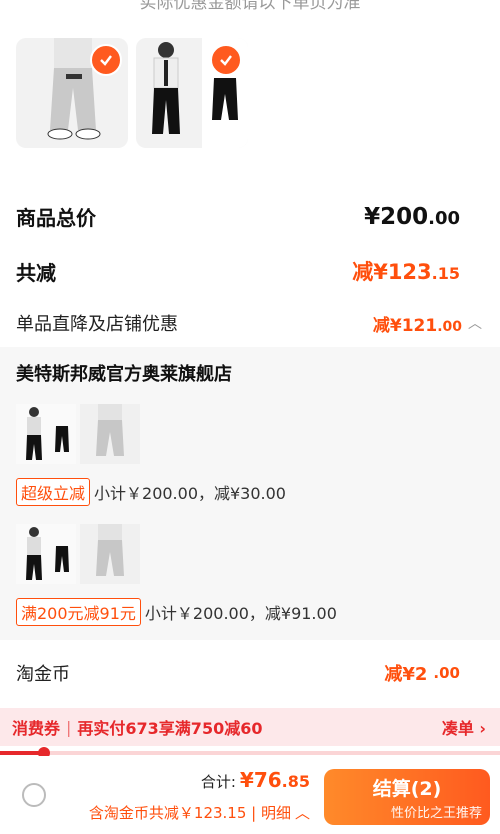 The height and width of the screenshot is (834, 500). I want to click on store-name: 美特斯邦威官方奥莱旗舰店, so click(124, 374).